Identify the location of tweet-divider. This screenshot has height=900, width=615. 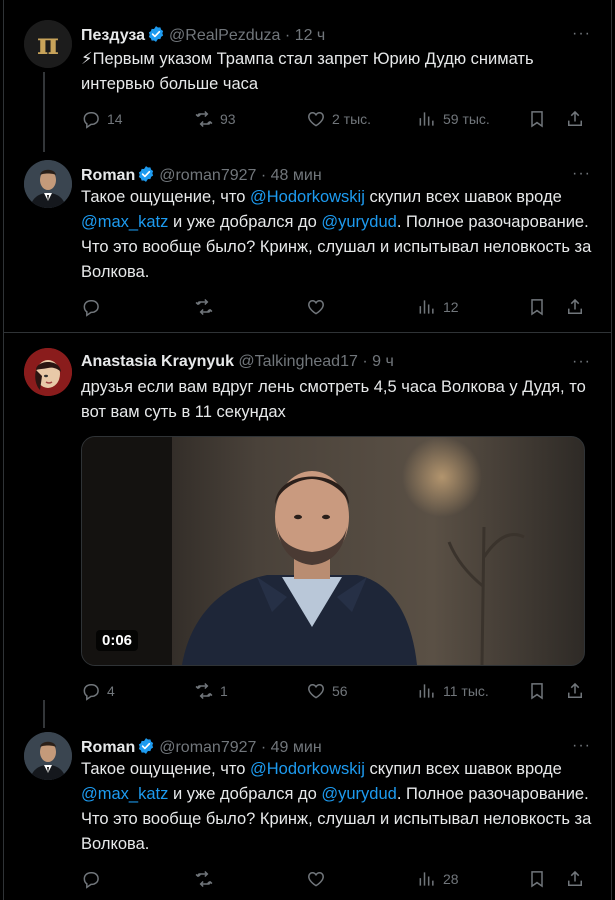
(307, 332).